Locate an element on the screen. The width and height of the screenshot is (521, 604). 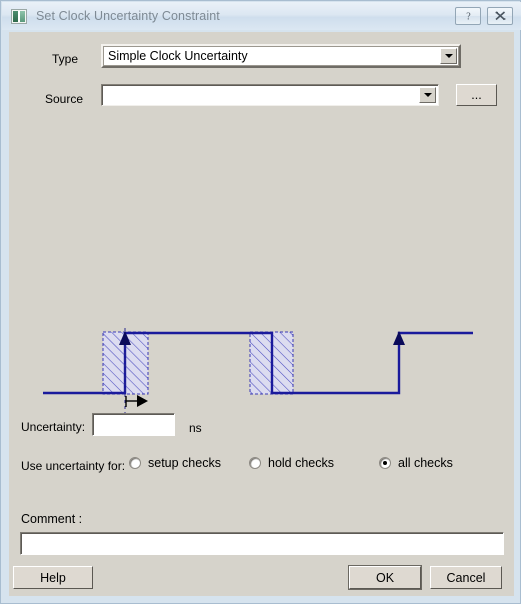
radio-all-checks-indicator is located at coordinates (385, 463).